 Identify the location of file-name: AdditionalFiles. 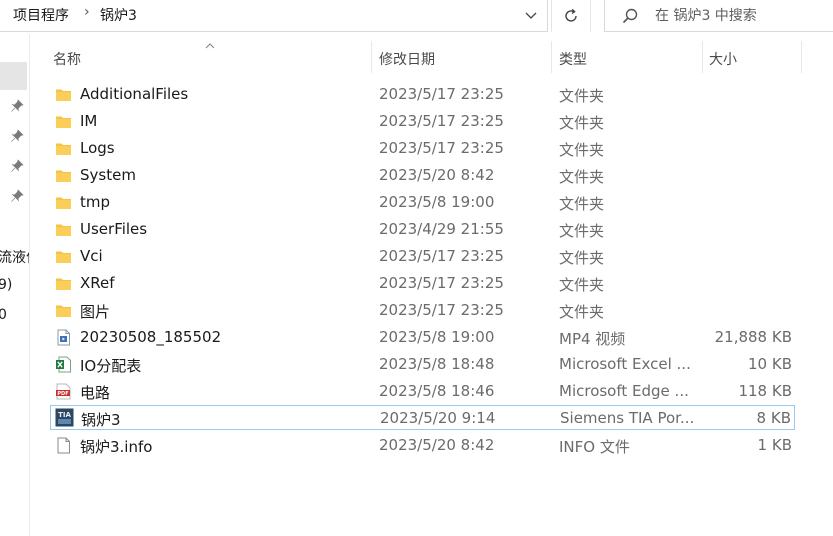
(134, 94).